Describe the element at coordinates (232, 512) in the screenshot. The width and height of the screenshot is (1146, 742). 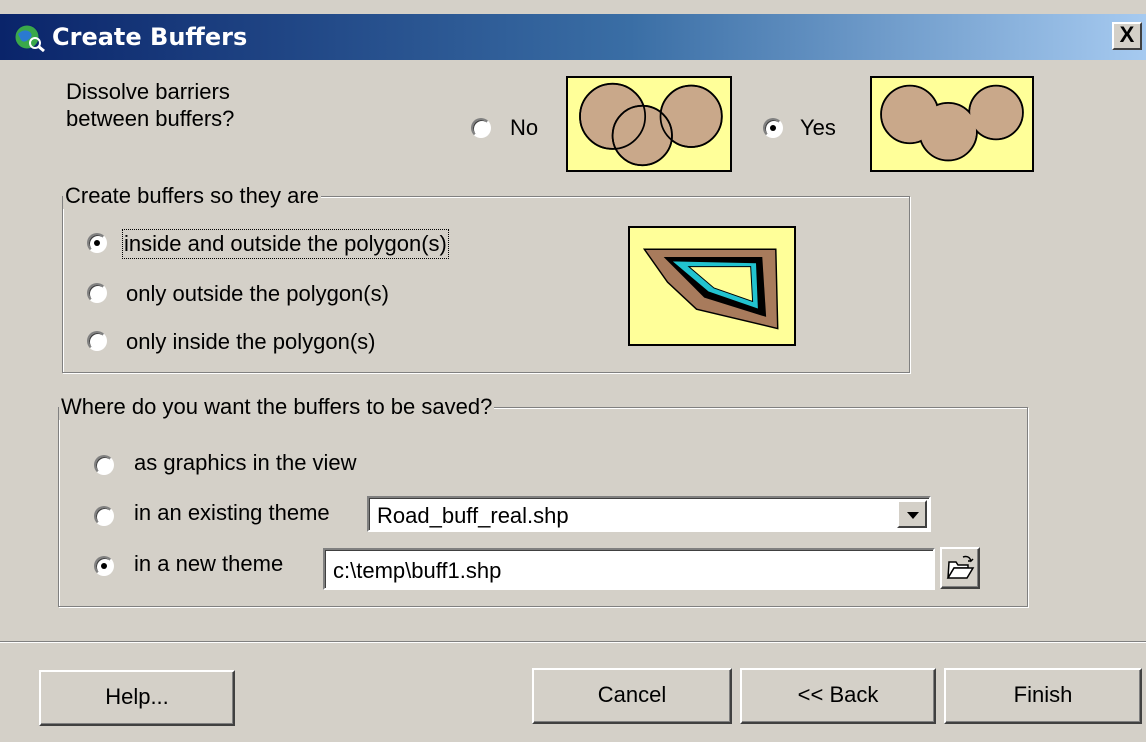
I see `existing-theme-label: in an existing theme` at that location.